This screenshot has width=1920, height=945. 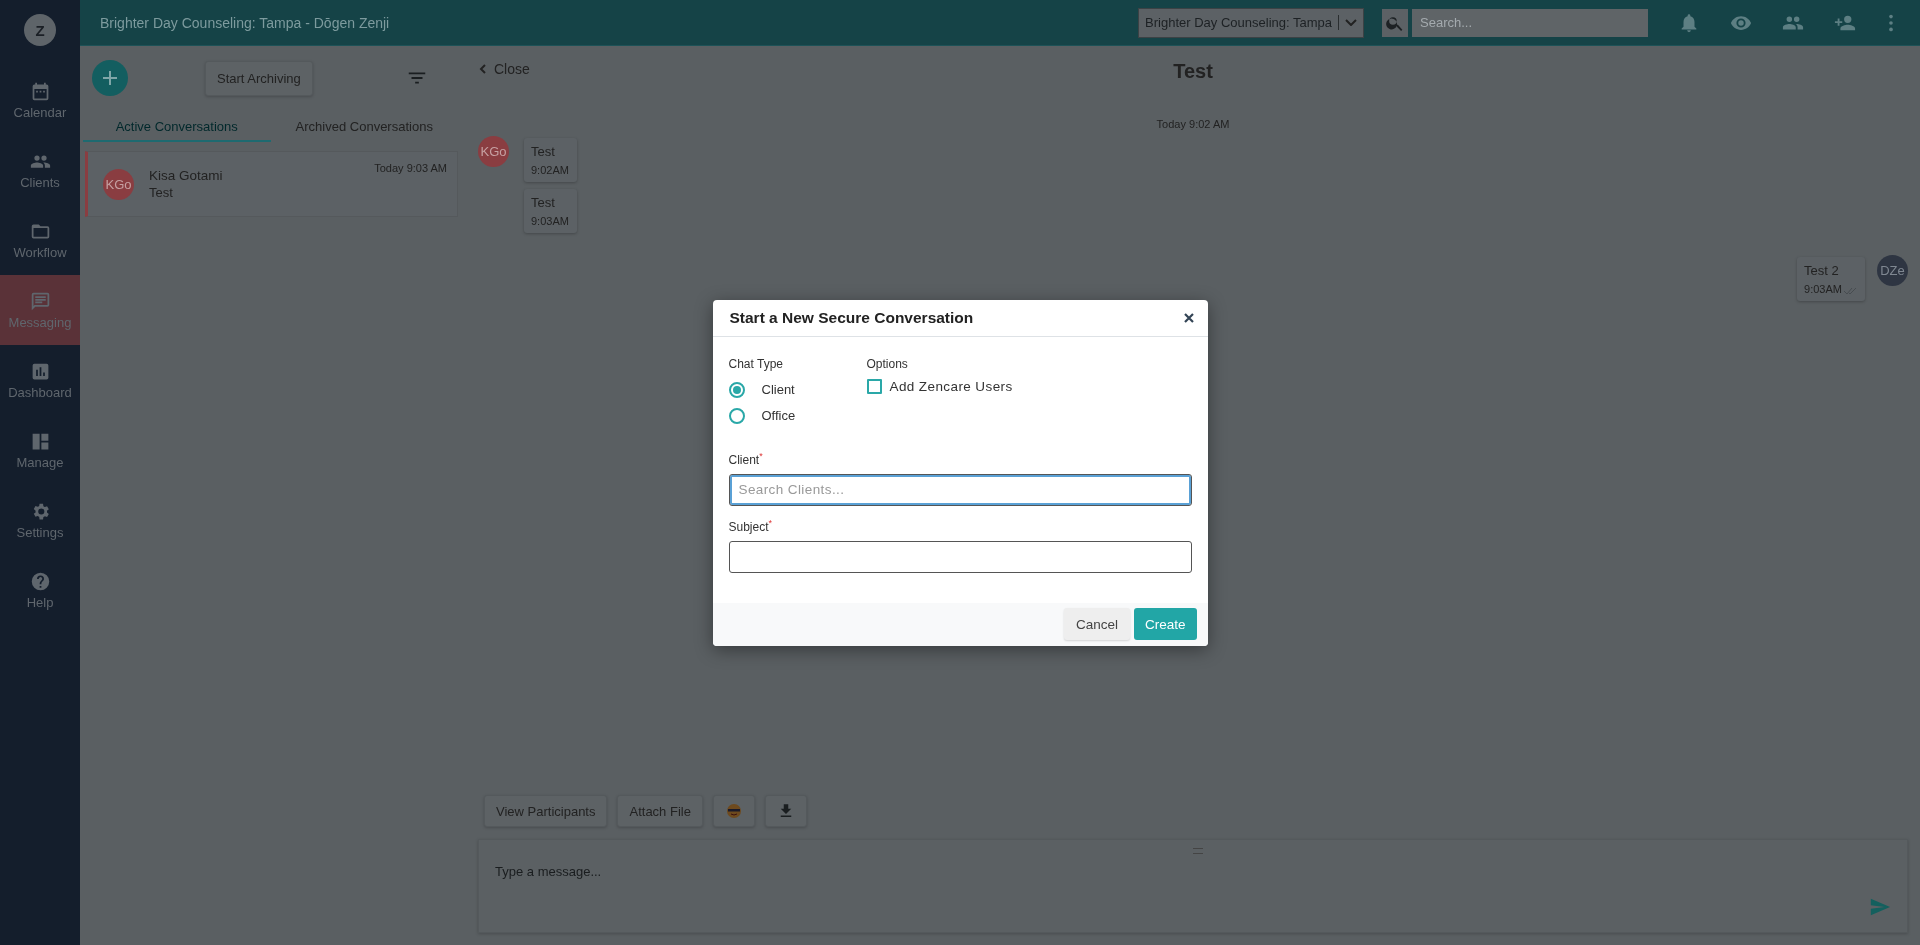 I want to click on conversation-time: Today 9:03 AM, so click(x=410, y=168).